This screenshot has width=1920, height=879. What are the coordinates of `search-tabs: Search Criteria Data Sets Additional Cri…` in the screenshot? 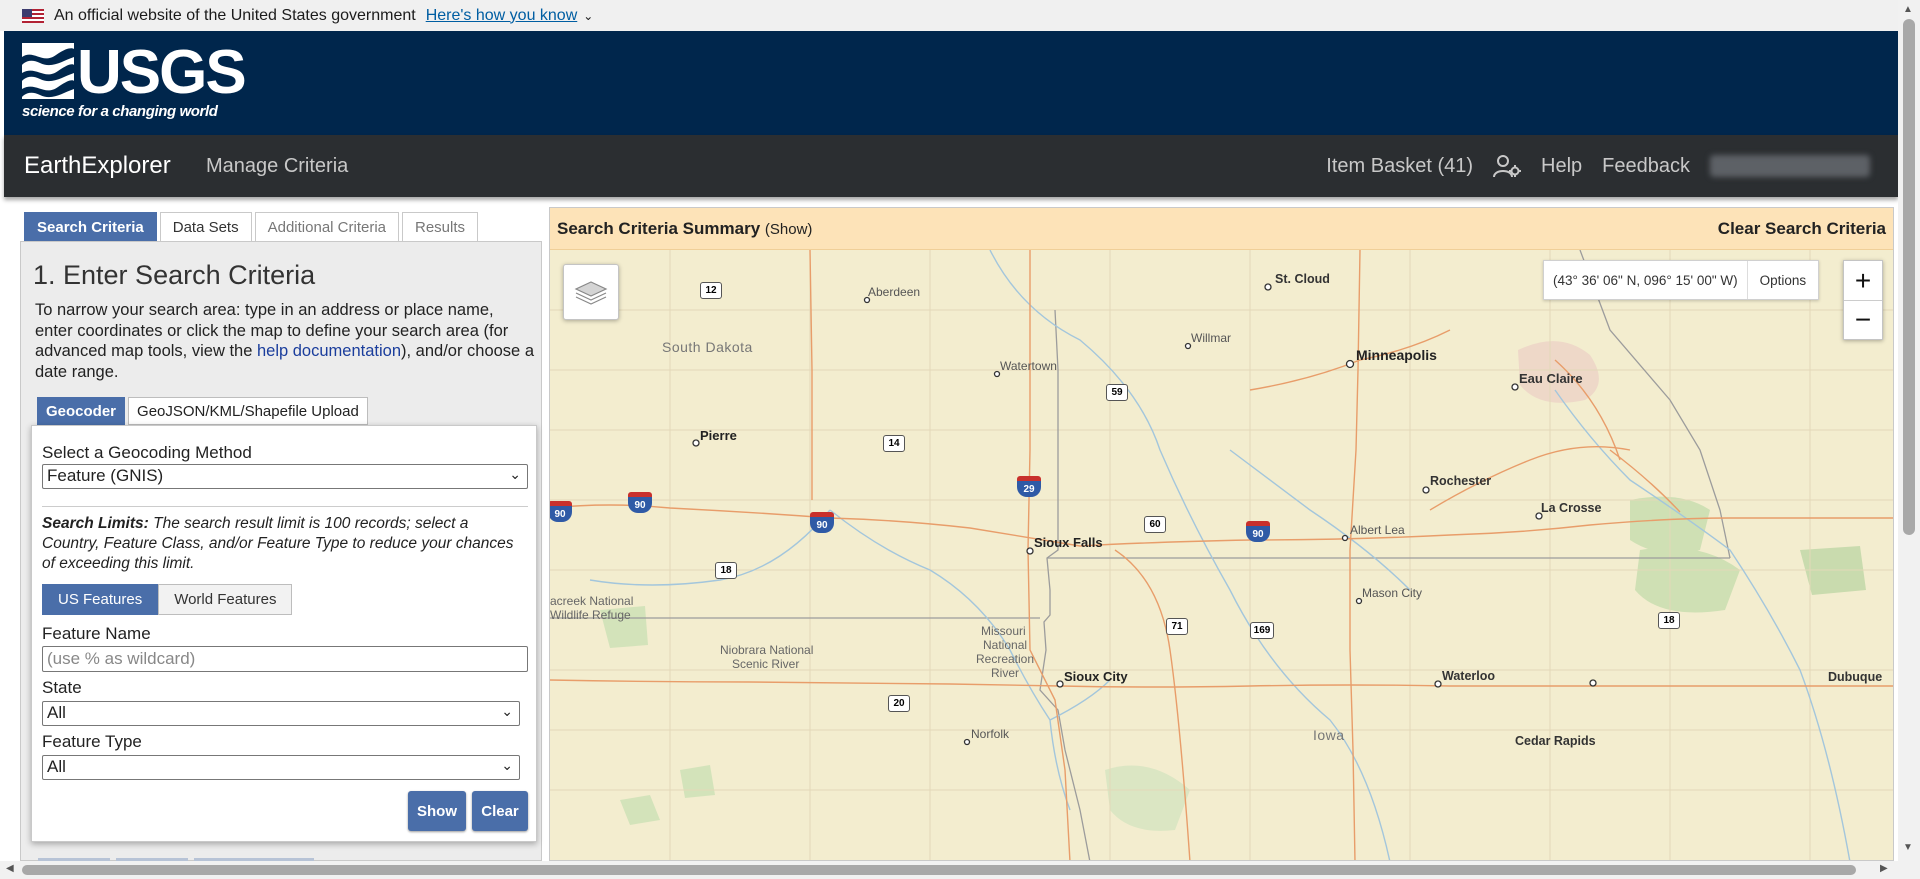 It's located at (252, 227).